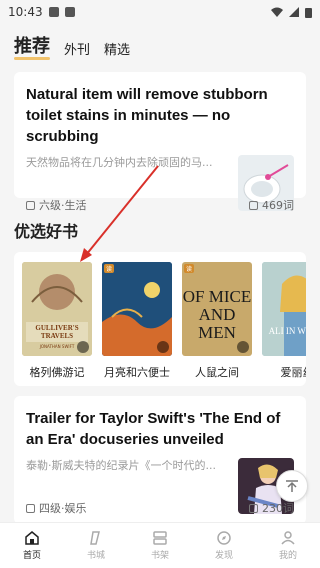 Image resolution: width=320 pixels, height=568 pixels. Describe the element at coordinates (224, 545) in the screenshot. I see `nav-discover: 发现` at that location.